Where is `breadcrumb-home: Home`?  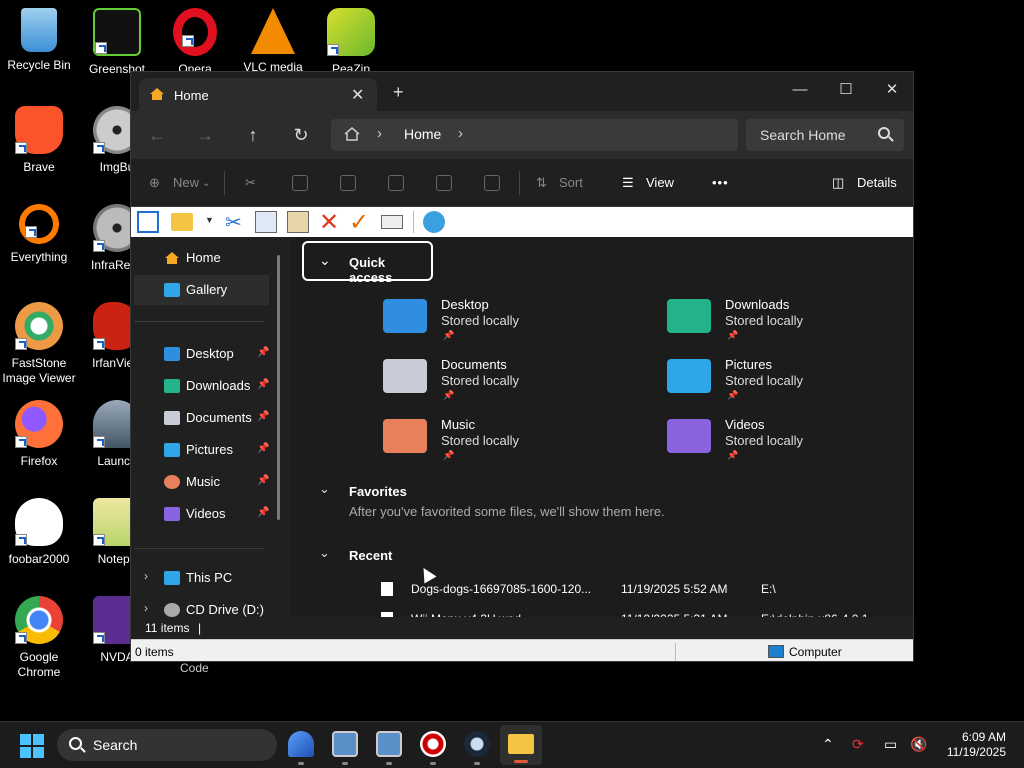 breadcrumb-home: Home is located at coordinates (422, 134).